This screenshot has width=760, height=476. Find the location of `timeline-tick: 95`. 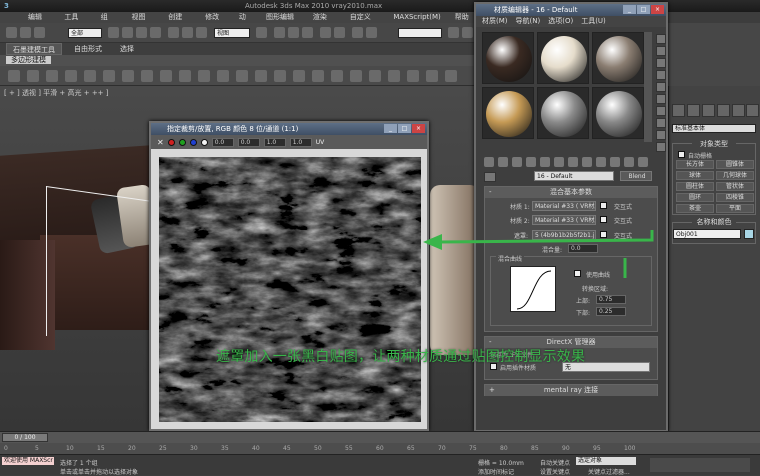

timeline-tick: 95 is located at coordinates (597, 448).